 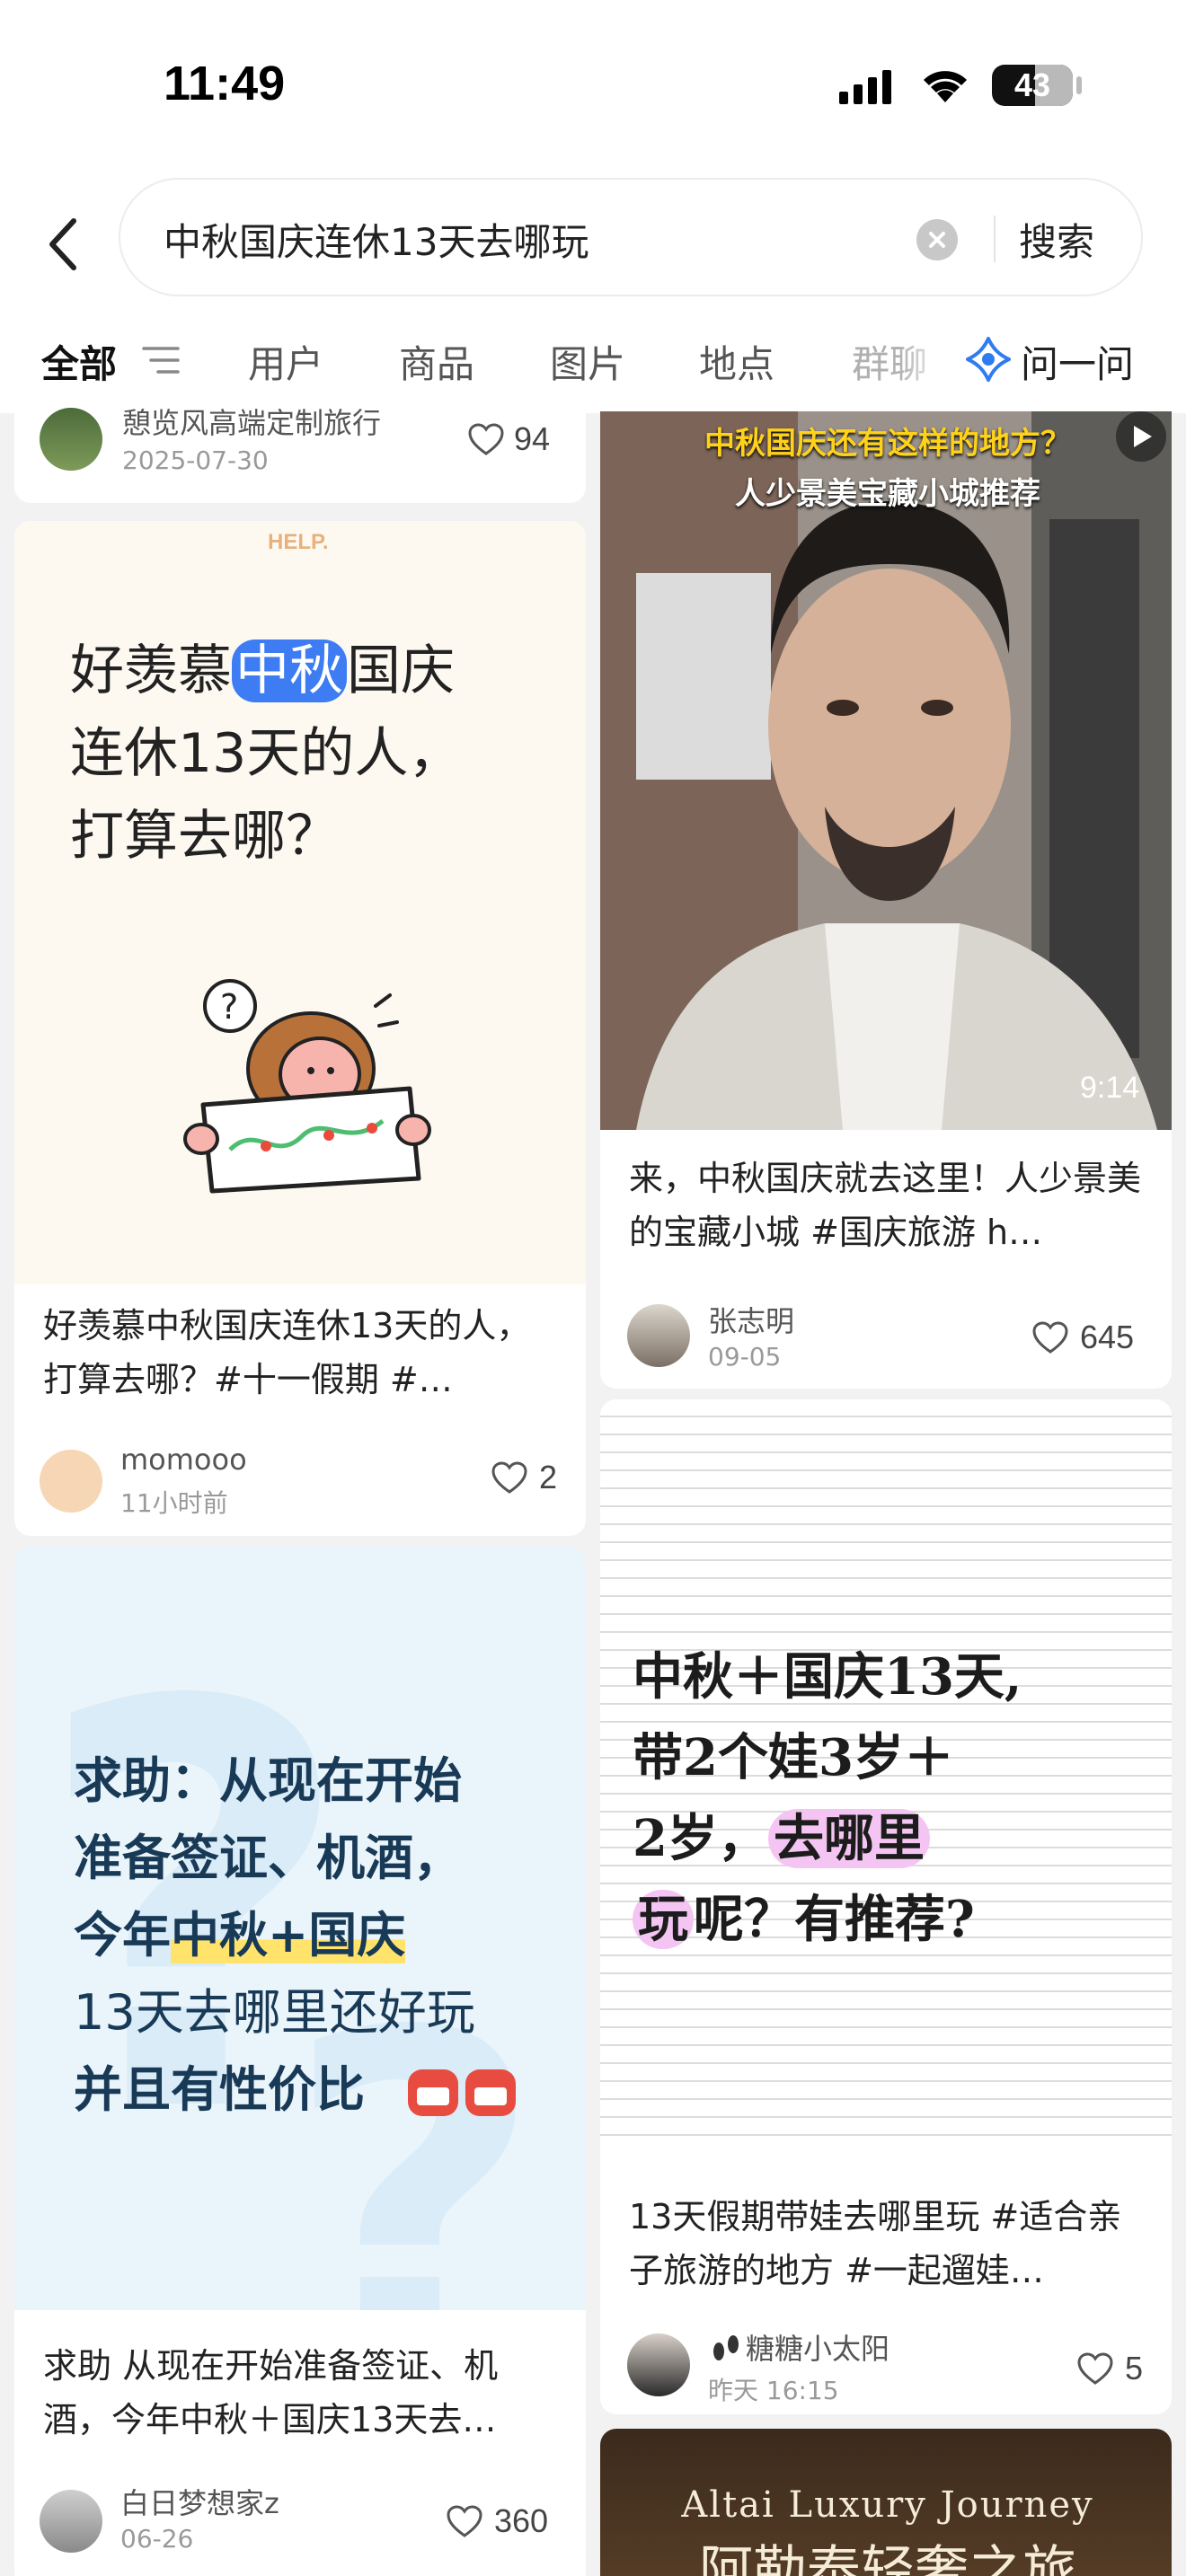 What do you see at coordinates (268, 1780) in the screenshot?
I see `cover-text-line: 求助：从现在开始` at bounding box center [268, 1780].